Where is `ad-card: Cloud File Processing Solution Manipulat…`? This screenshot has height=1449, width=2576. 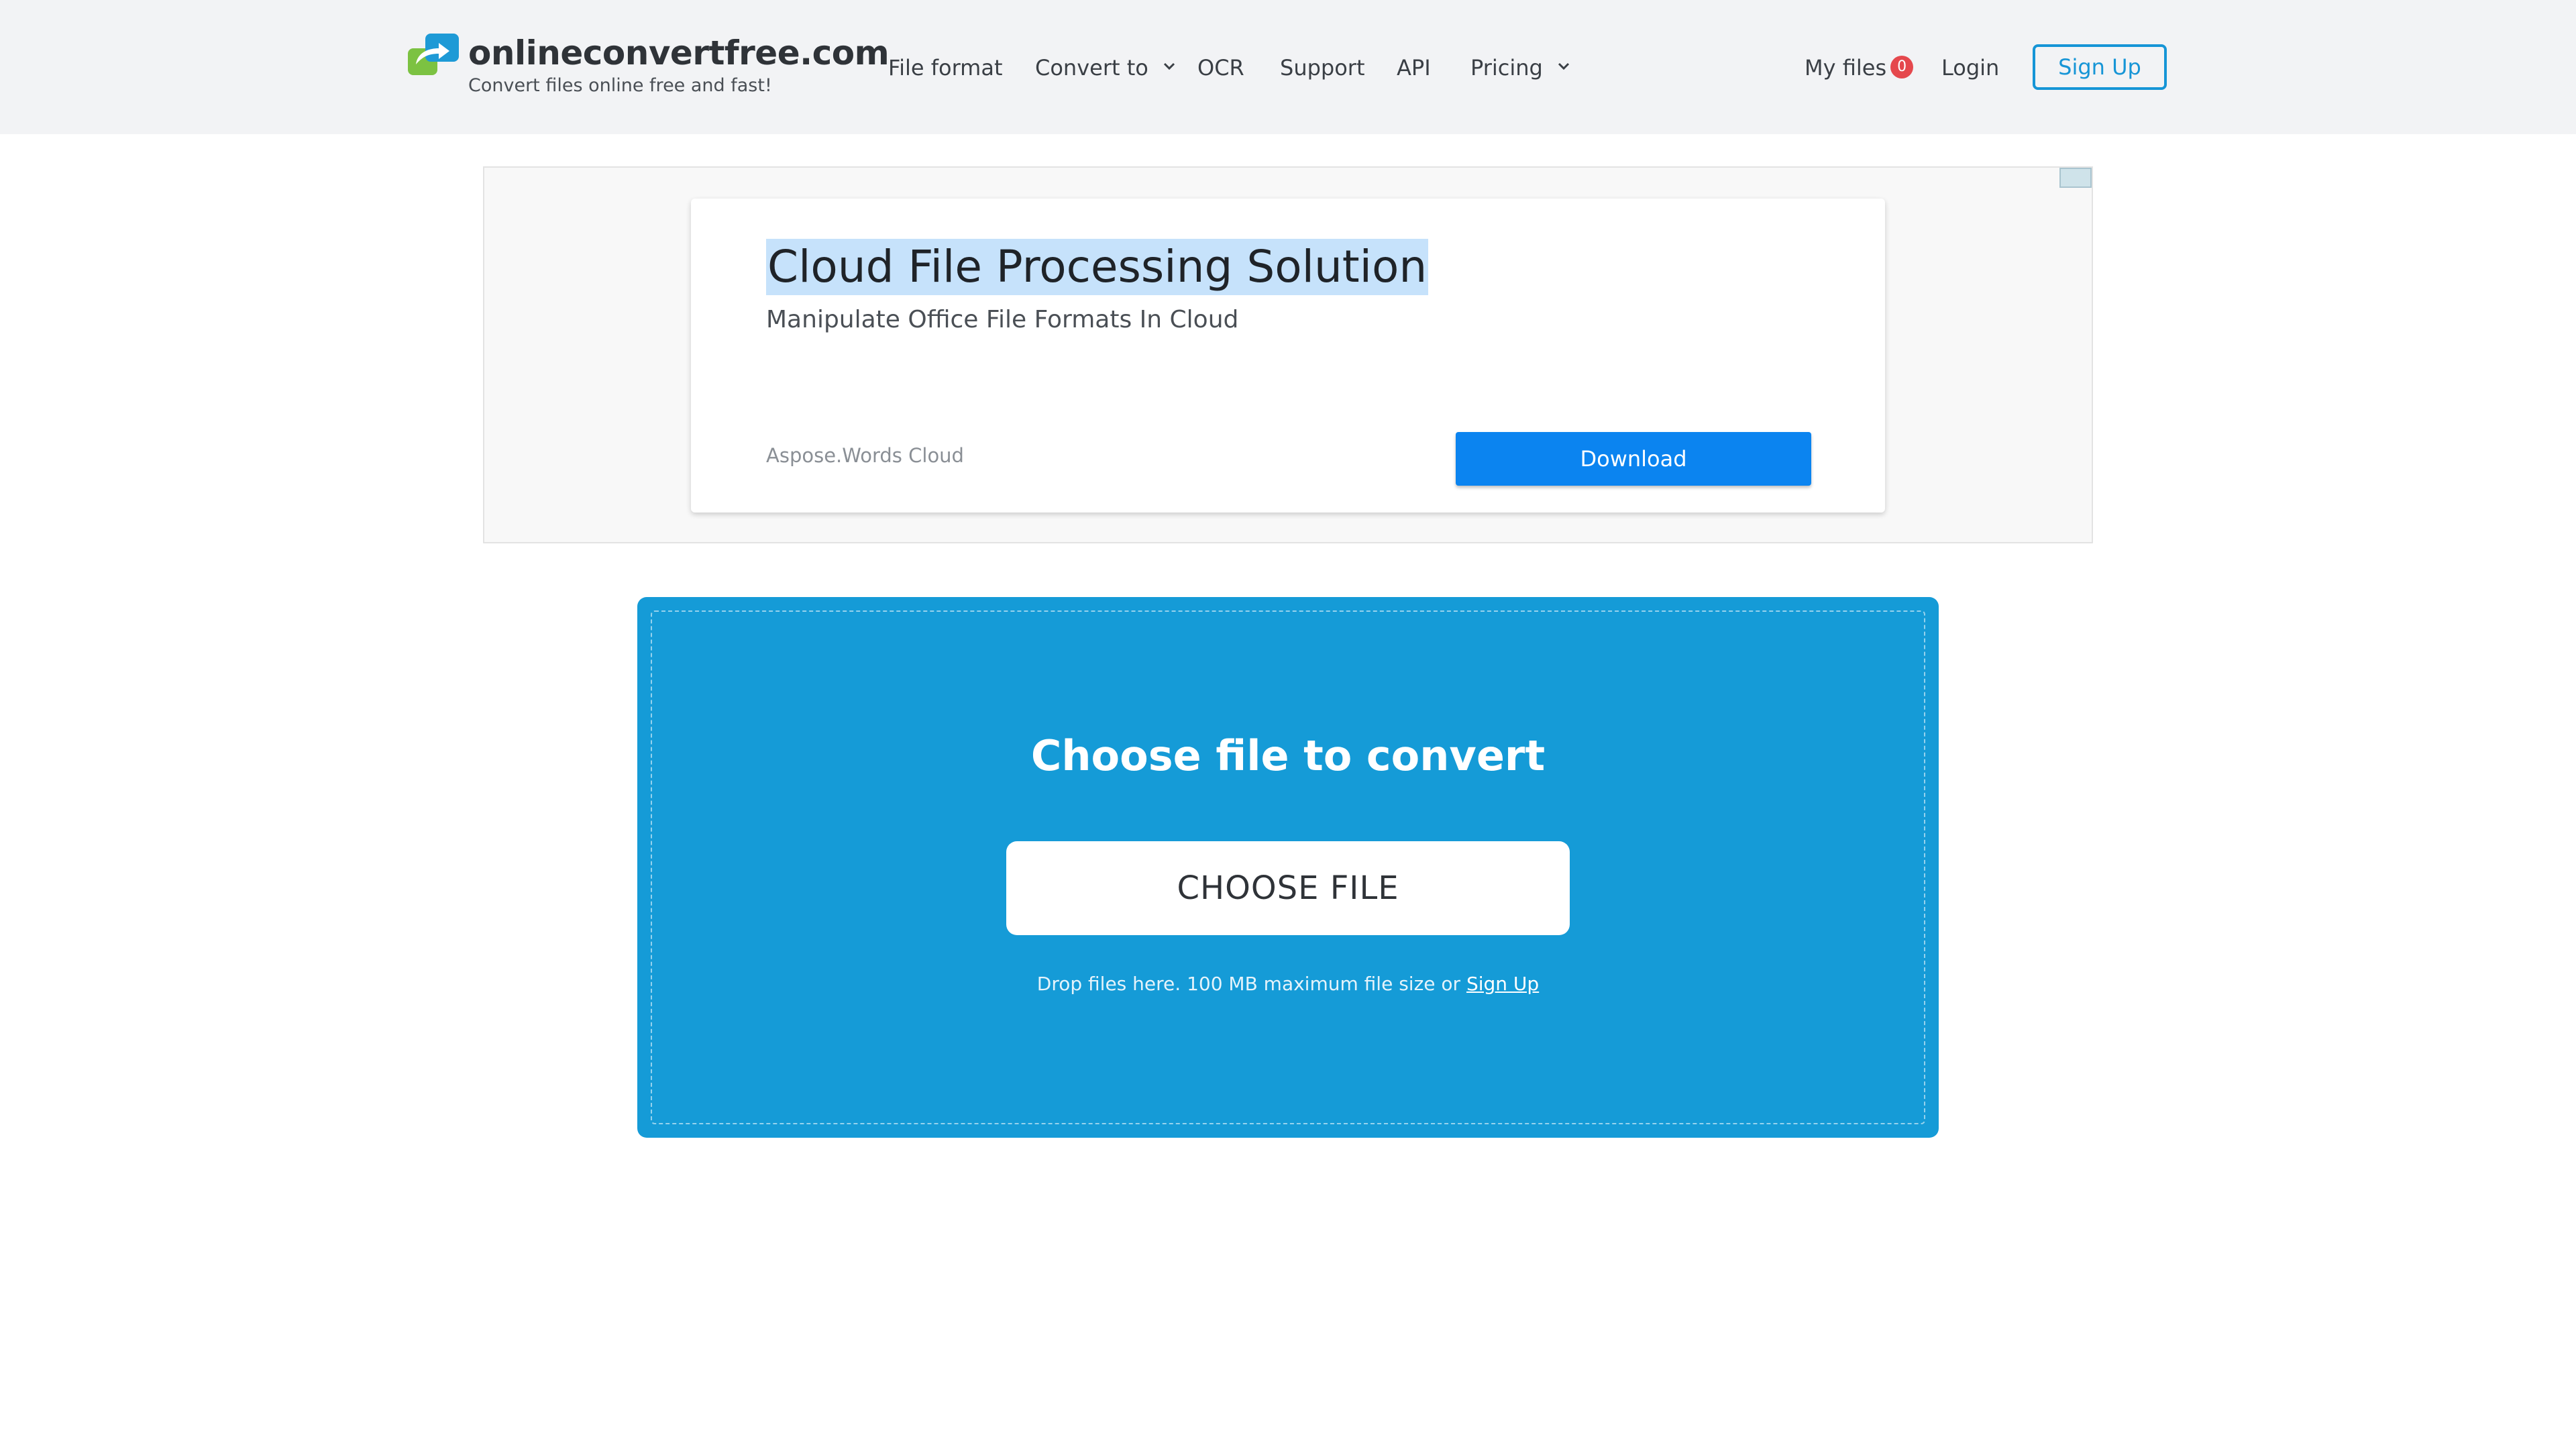 ad-card: Cloud File Processing Solution Manipulat… is located at coordinates (1288, 356).